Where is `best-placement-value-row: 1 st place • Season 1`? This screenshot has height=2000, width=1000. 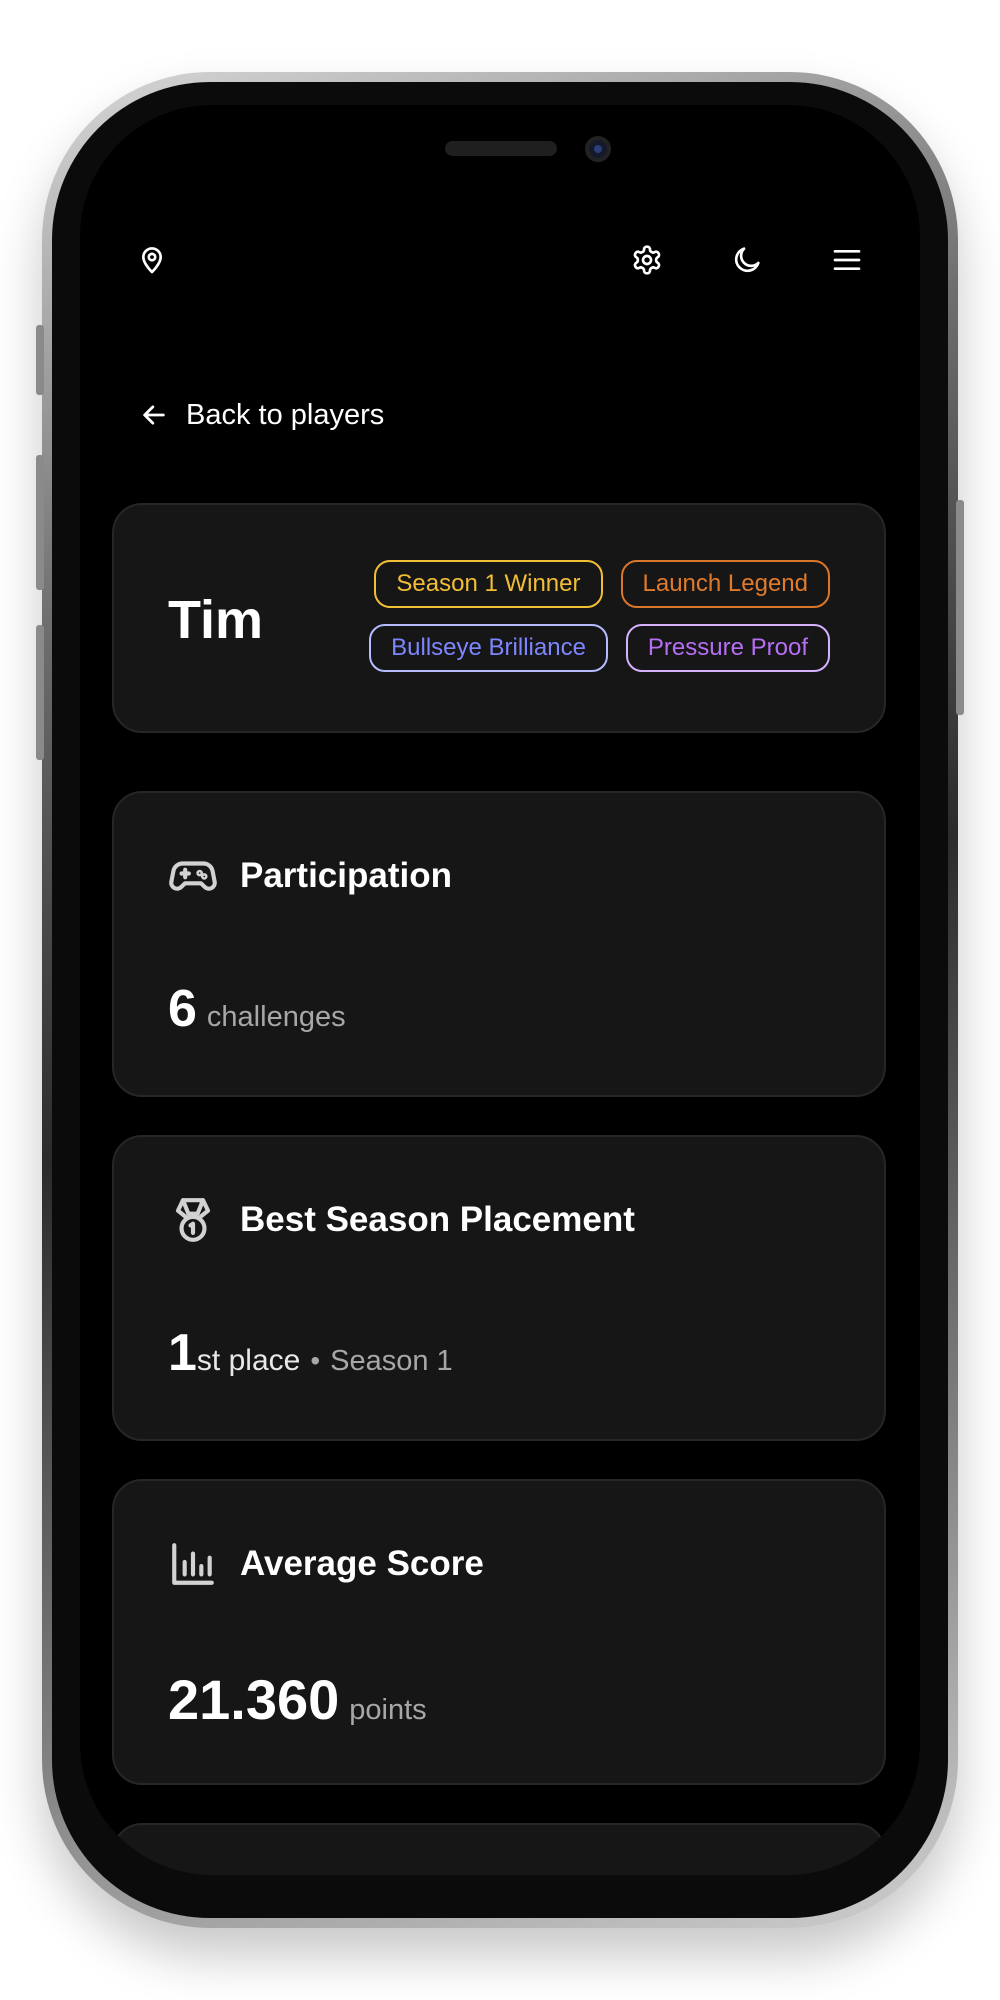 best-placement-value-row: 1 st place • Season 1 is located at coordinates (310, 1353).